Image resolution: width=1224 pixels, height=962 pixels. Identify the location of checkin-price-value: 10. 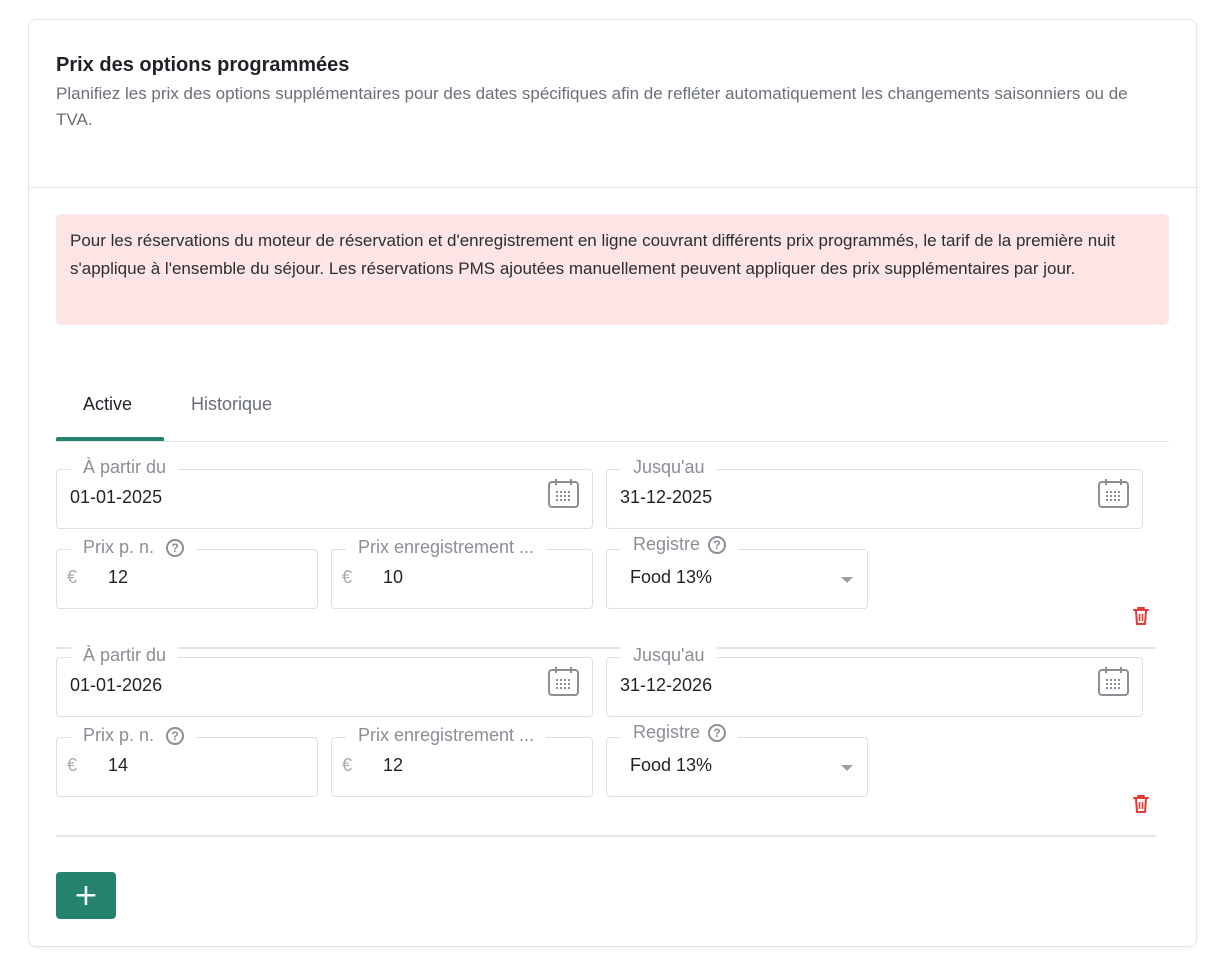
(393, 577).